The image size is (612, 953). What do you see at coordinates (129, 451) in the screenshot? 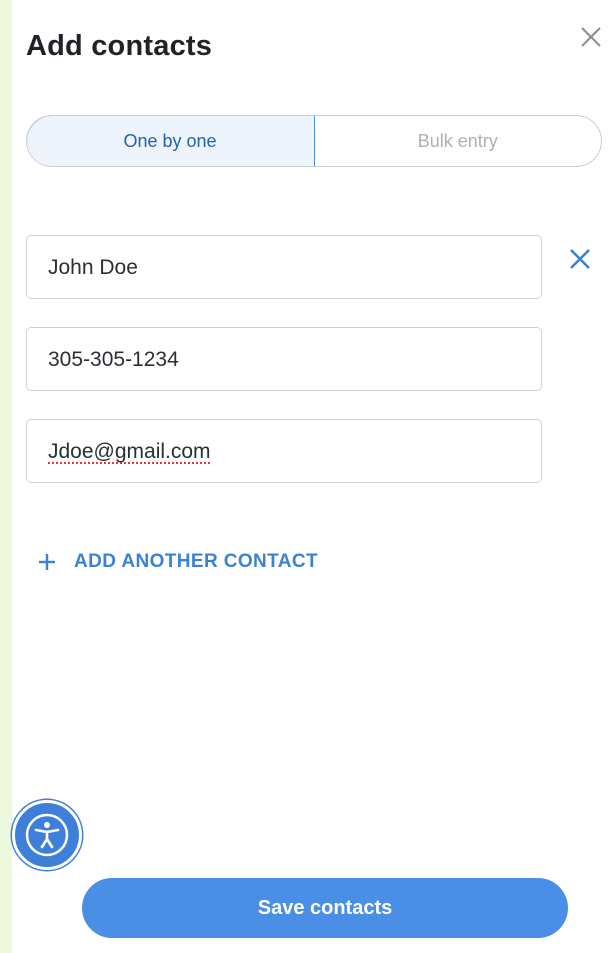
I see `email-value: Jdoe@gmail.com` at bounding box center [129, 451].